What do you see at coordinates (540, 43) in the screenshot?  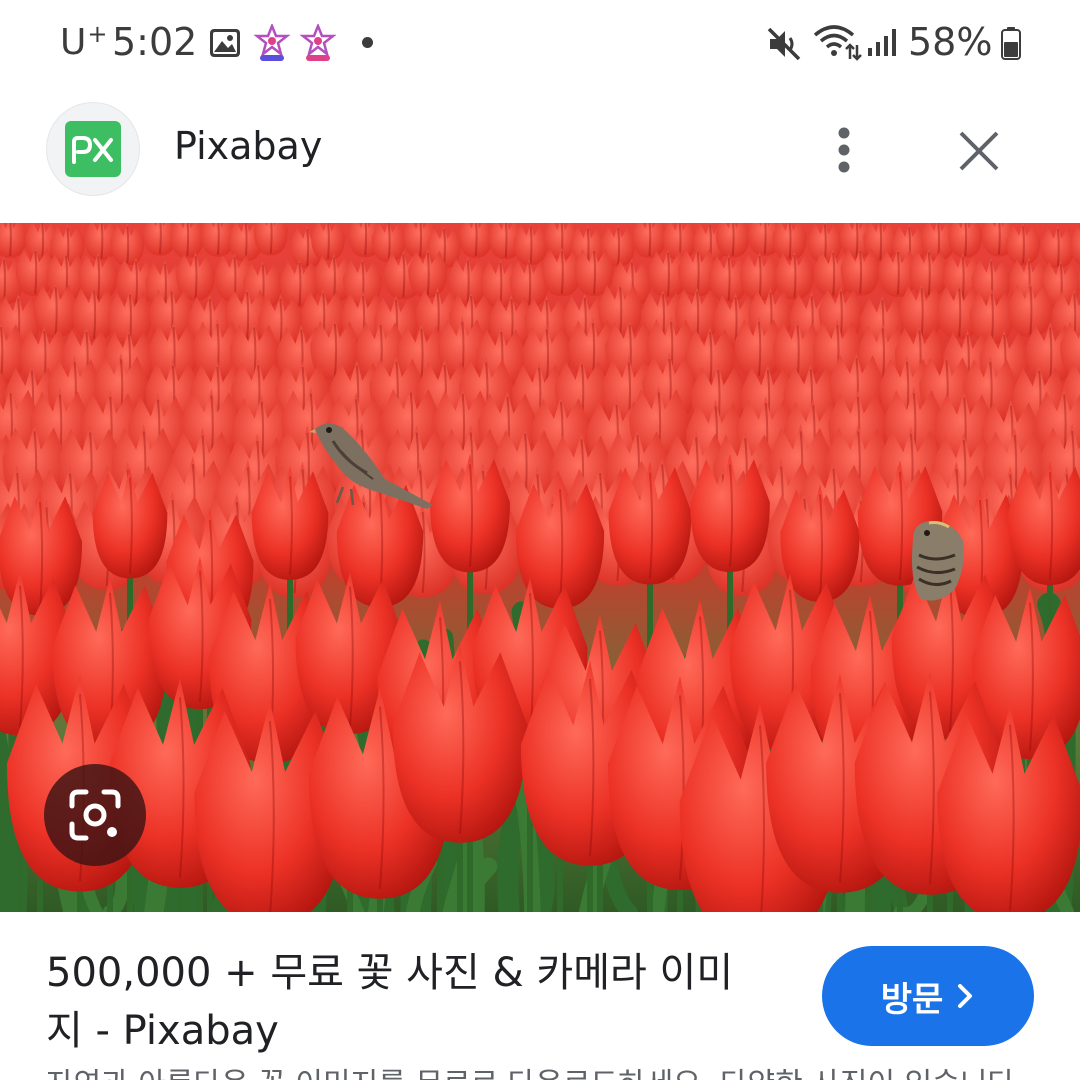 I see `status-bar: U+ 5:02 58%` at bounding box center [540, 43].